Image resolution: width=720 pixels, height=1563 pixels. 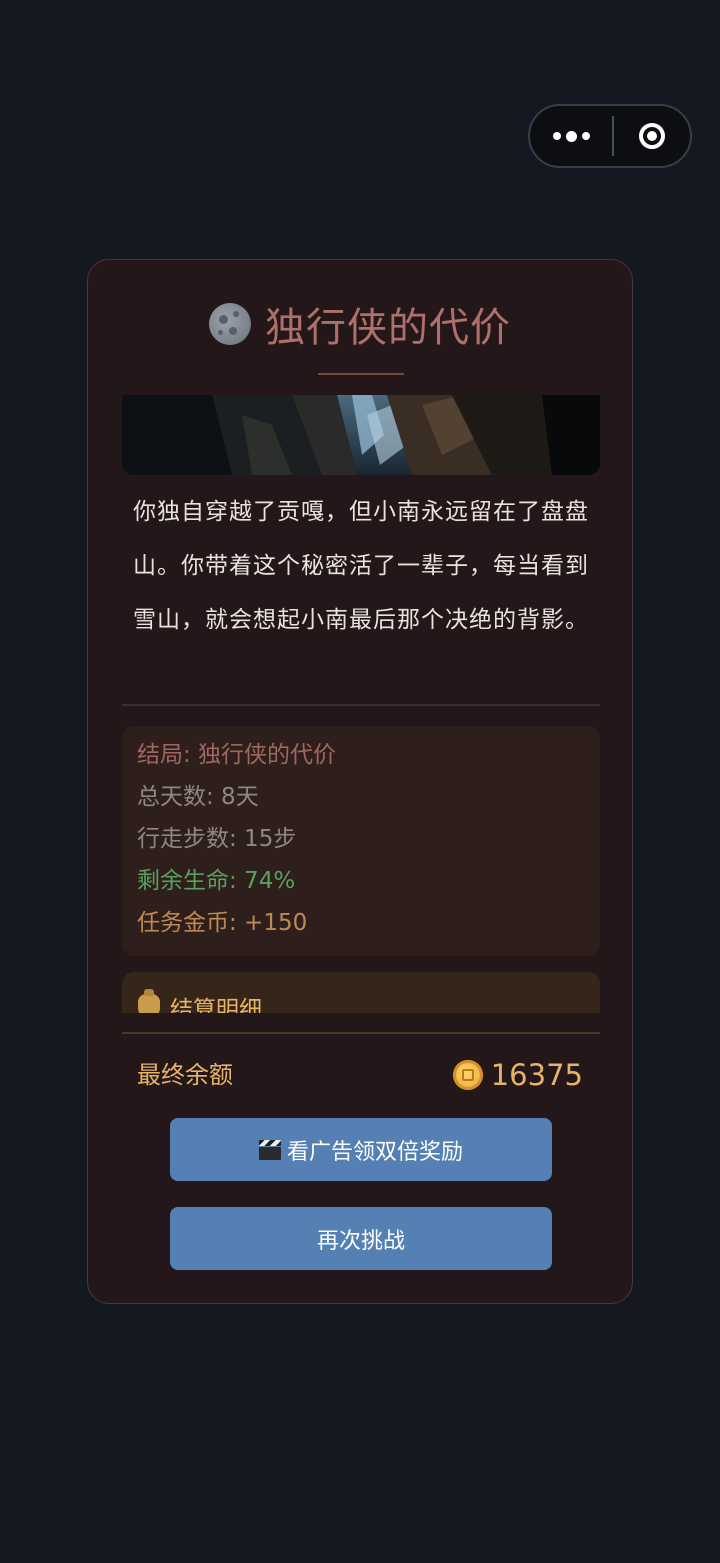 I want to click on stat-steps: 行走步数: 15步, so click(x=217, y=839).